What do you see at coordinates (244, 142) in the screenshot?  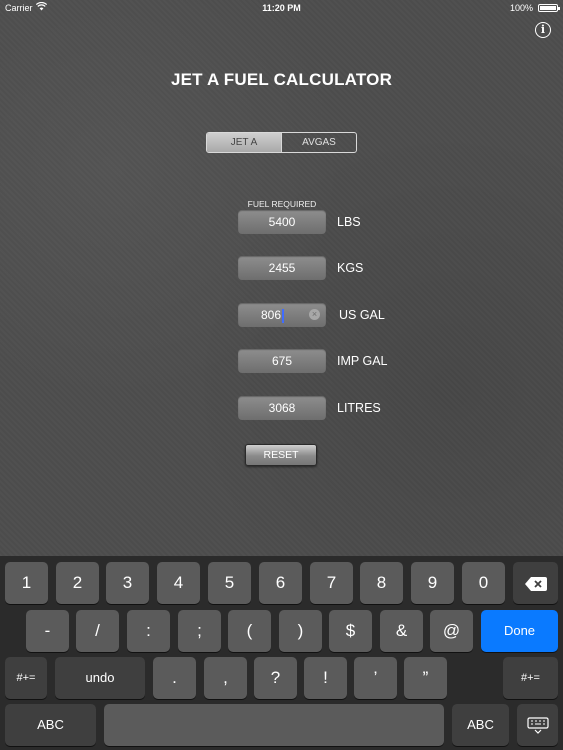 I see `segment-jet-a: JET A` at bounding box center [244, 142].